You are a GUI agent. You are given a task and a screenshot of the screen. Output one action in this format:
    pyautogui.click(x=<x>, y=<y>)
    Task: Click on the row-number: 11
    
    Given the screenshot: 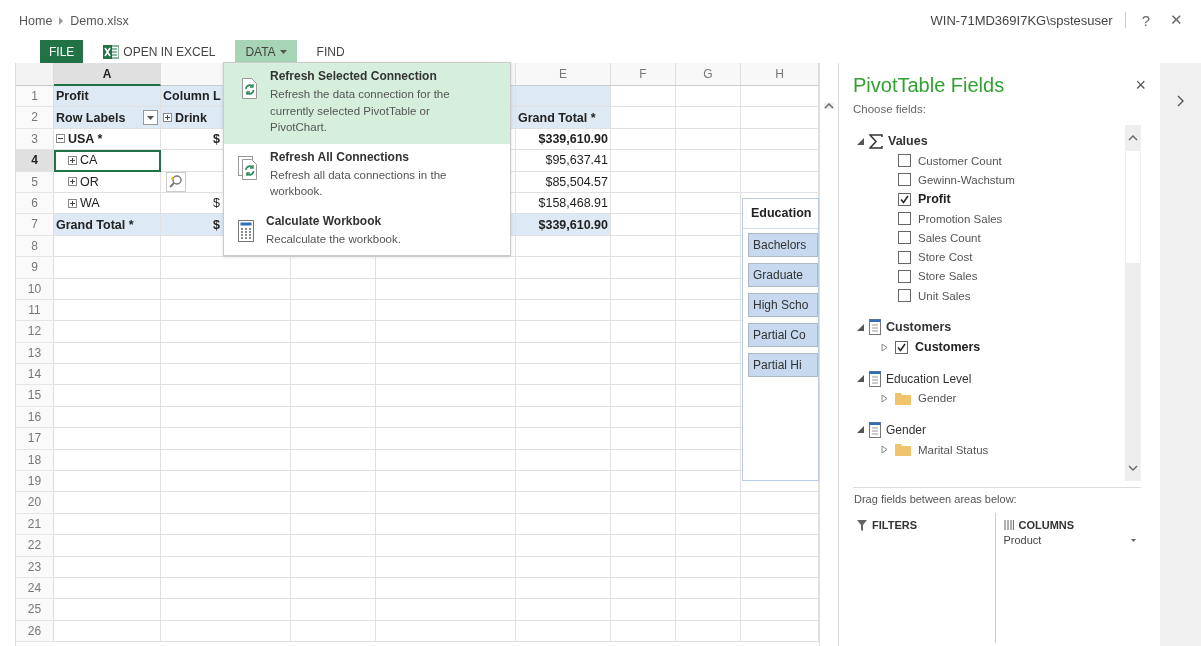 What is the action you would take?
    pyautogui.click(x=35, y=310)
    